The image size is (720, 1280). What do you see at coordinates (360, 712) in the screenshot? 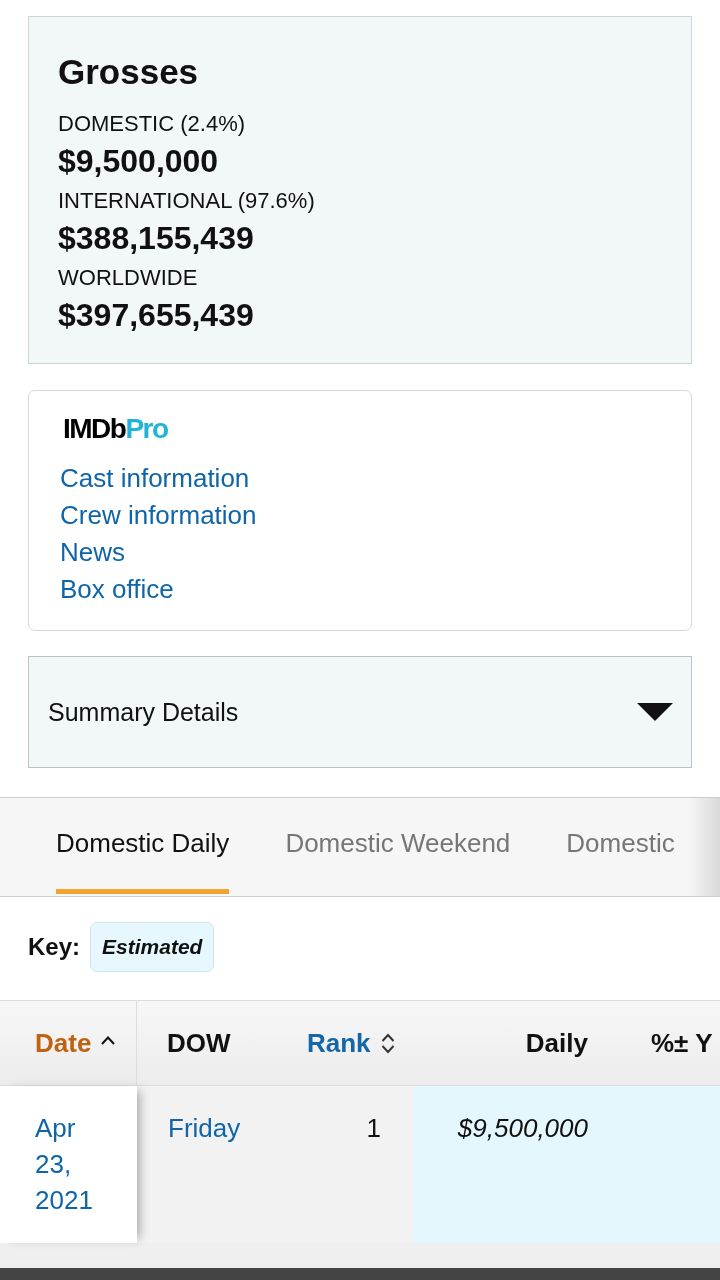
I see `summary-details-toggle: Summary Details` at bounding box center [360, 712].